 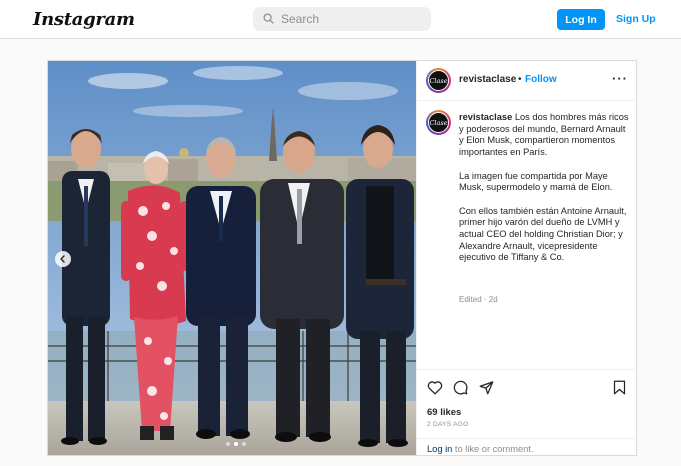 I want to click on post-time-ago: 2 DAYS AGO, so click(x=448, y=424).